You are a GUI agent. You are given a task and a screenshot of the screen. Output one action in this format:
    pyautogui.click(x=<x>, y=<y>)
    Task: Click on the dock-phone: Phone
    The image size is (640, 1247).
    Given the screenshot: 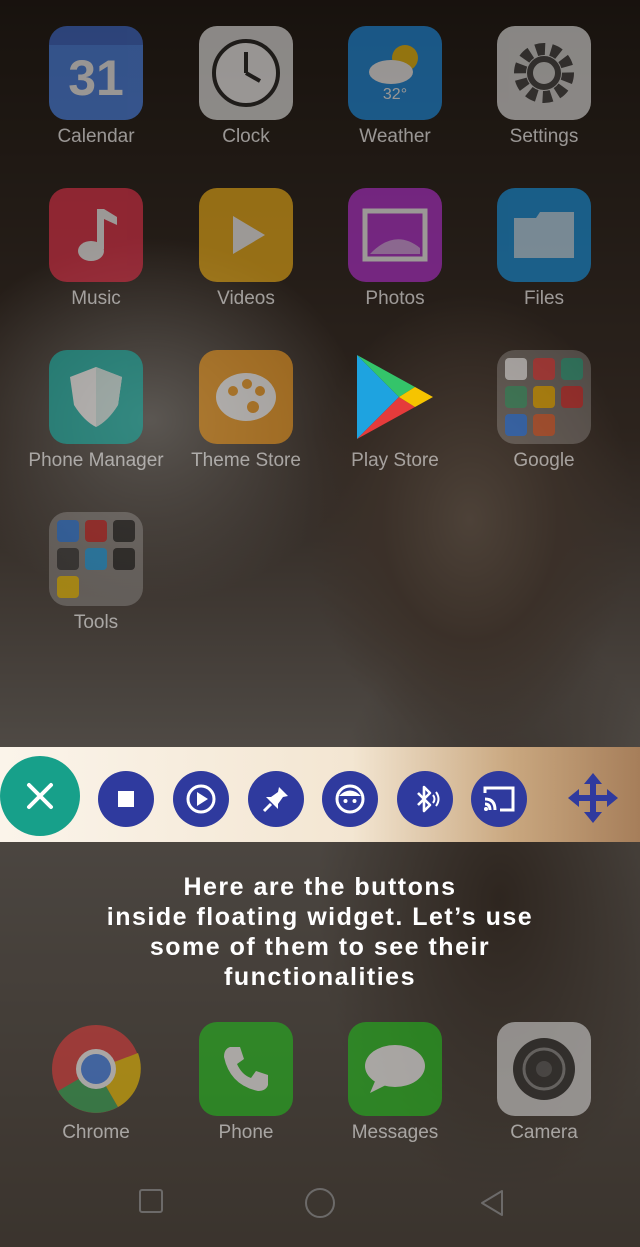 What is the action you would take?
    pyautogui.click(x=246, y=1083)
    